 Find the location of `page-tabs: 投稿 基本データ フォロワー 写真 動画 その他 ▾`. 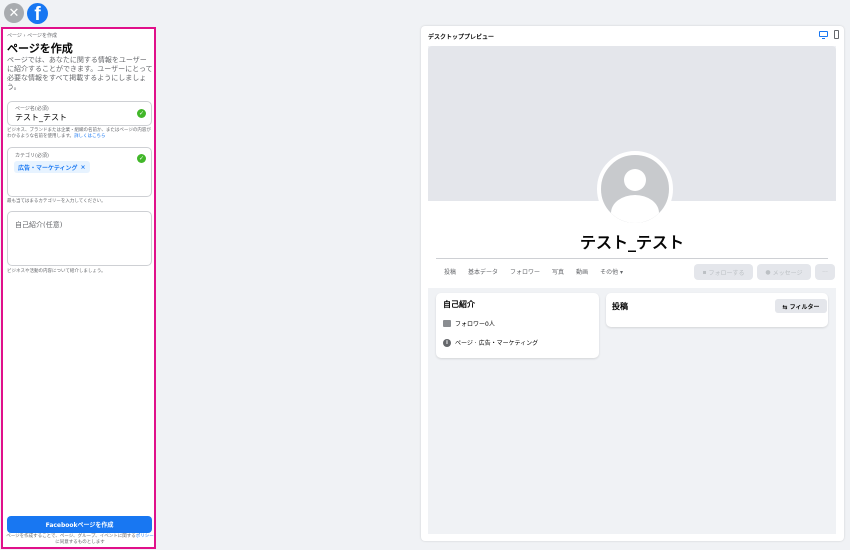

page-tabs: 投稿 基本データ フォロワー 写真 動画 その他 ▾ is located at coordinates (533, 271).